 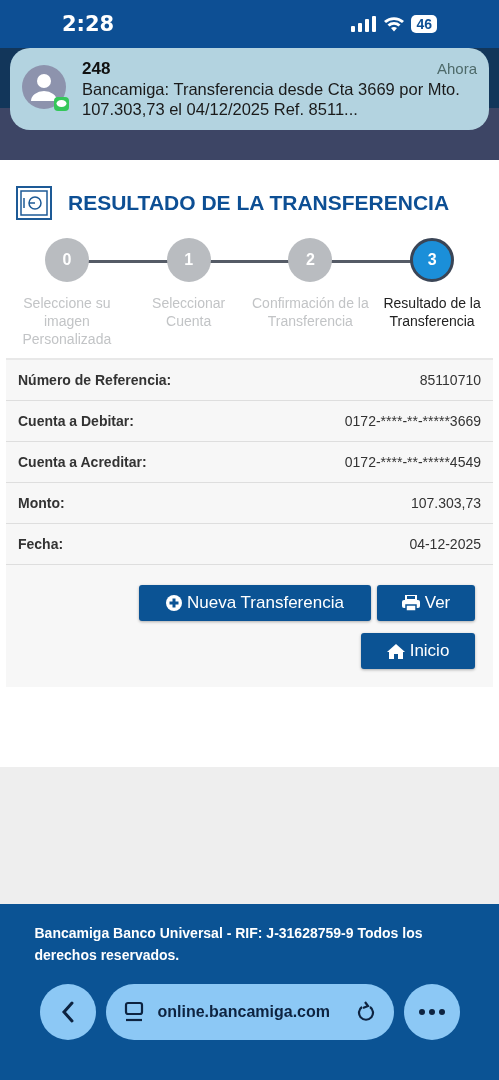 What do you see at coordinates (244, 1012) in the screenshot?
I see `url-text: online.bancamiga.com` at bounding box center [244, 1012].